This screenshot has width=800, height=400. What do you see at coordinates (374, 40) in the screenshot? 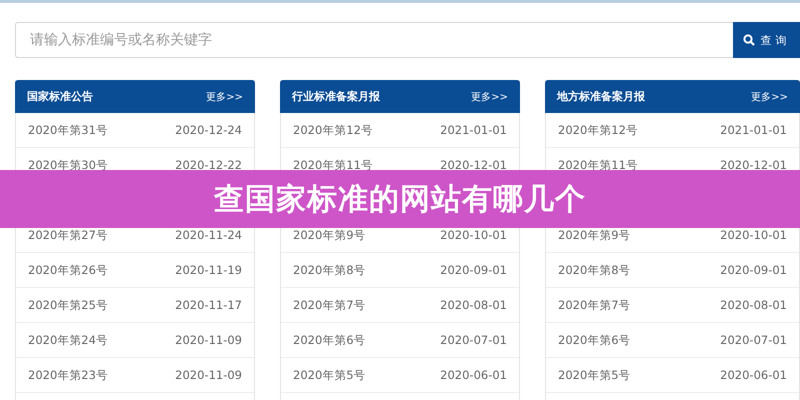
I see `search-field: 请输入标准编号或名称关键字` at bounding box center [374, 40].